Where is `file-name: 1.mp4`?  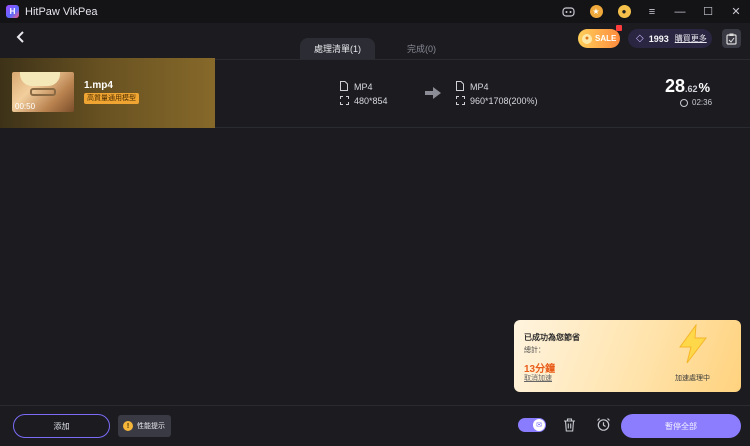 file-name: 1.mp4 is located at coordinates (98, 85).